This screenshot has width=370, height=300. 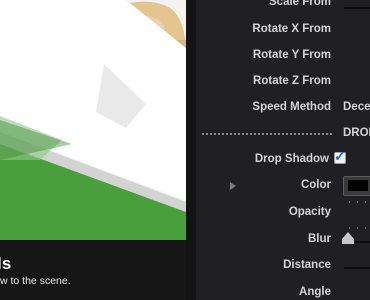 I want to click on drop-shadow-checkbox: ✓, so click(x=340, y=156).